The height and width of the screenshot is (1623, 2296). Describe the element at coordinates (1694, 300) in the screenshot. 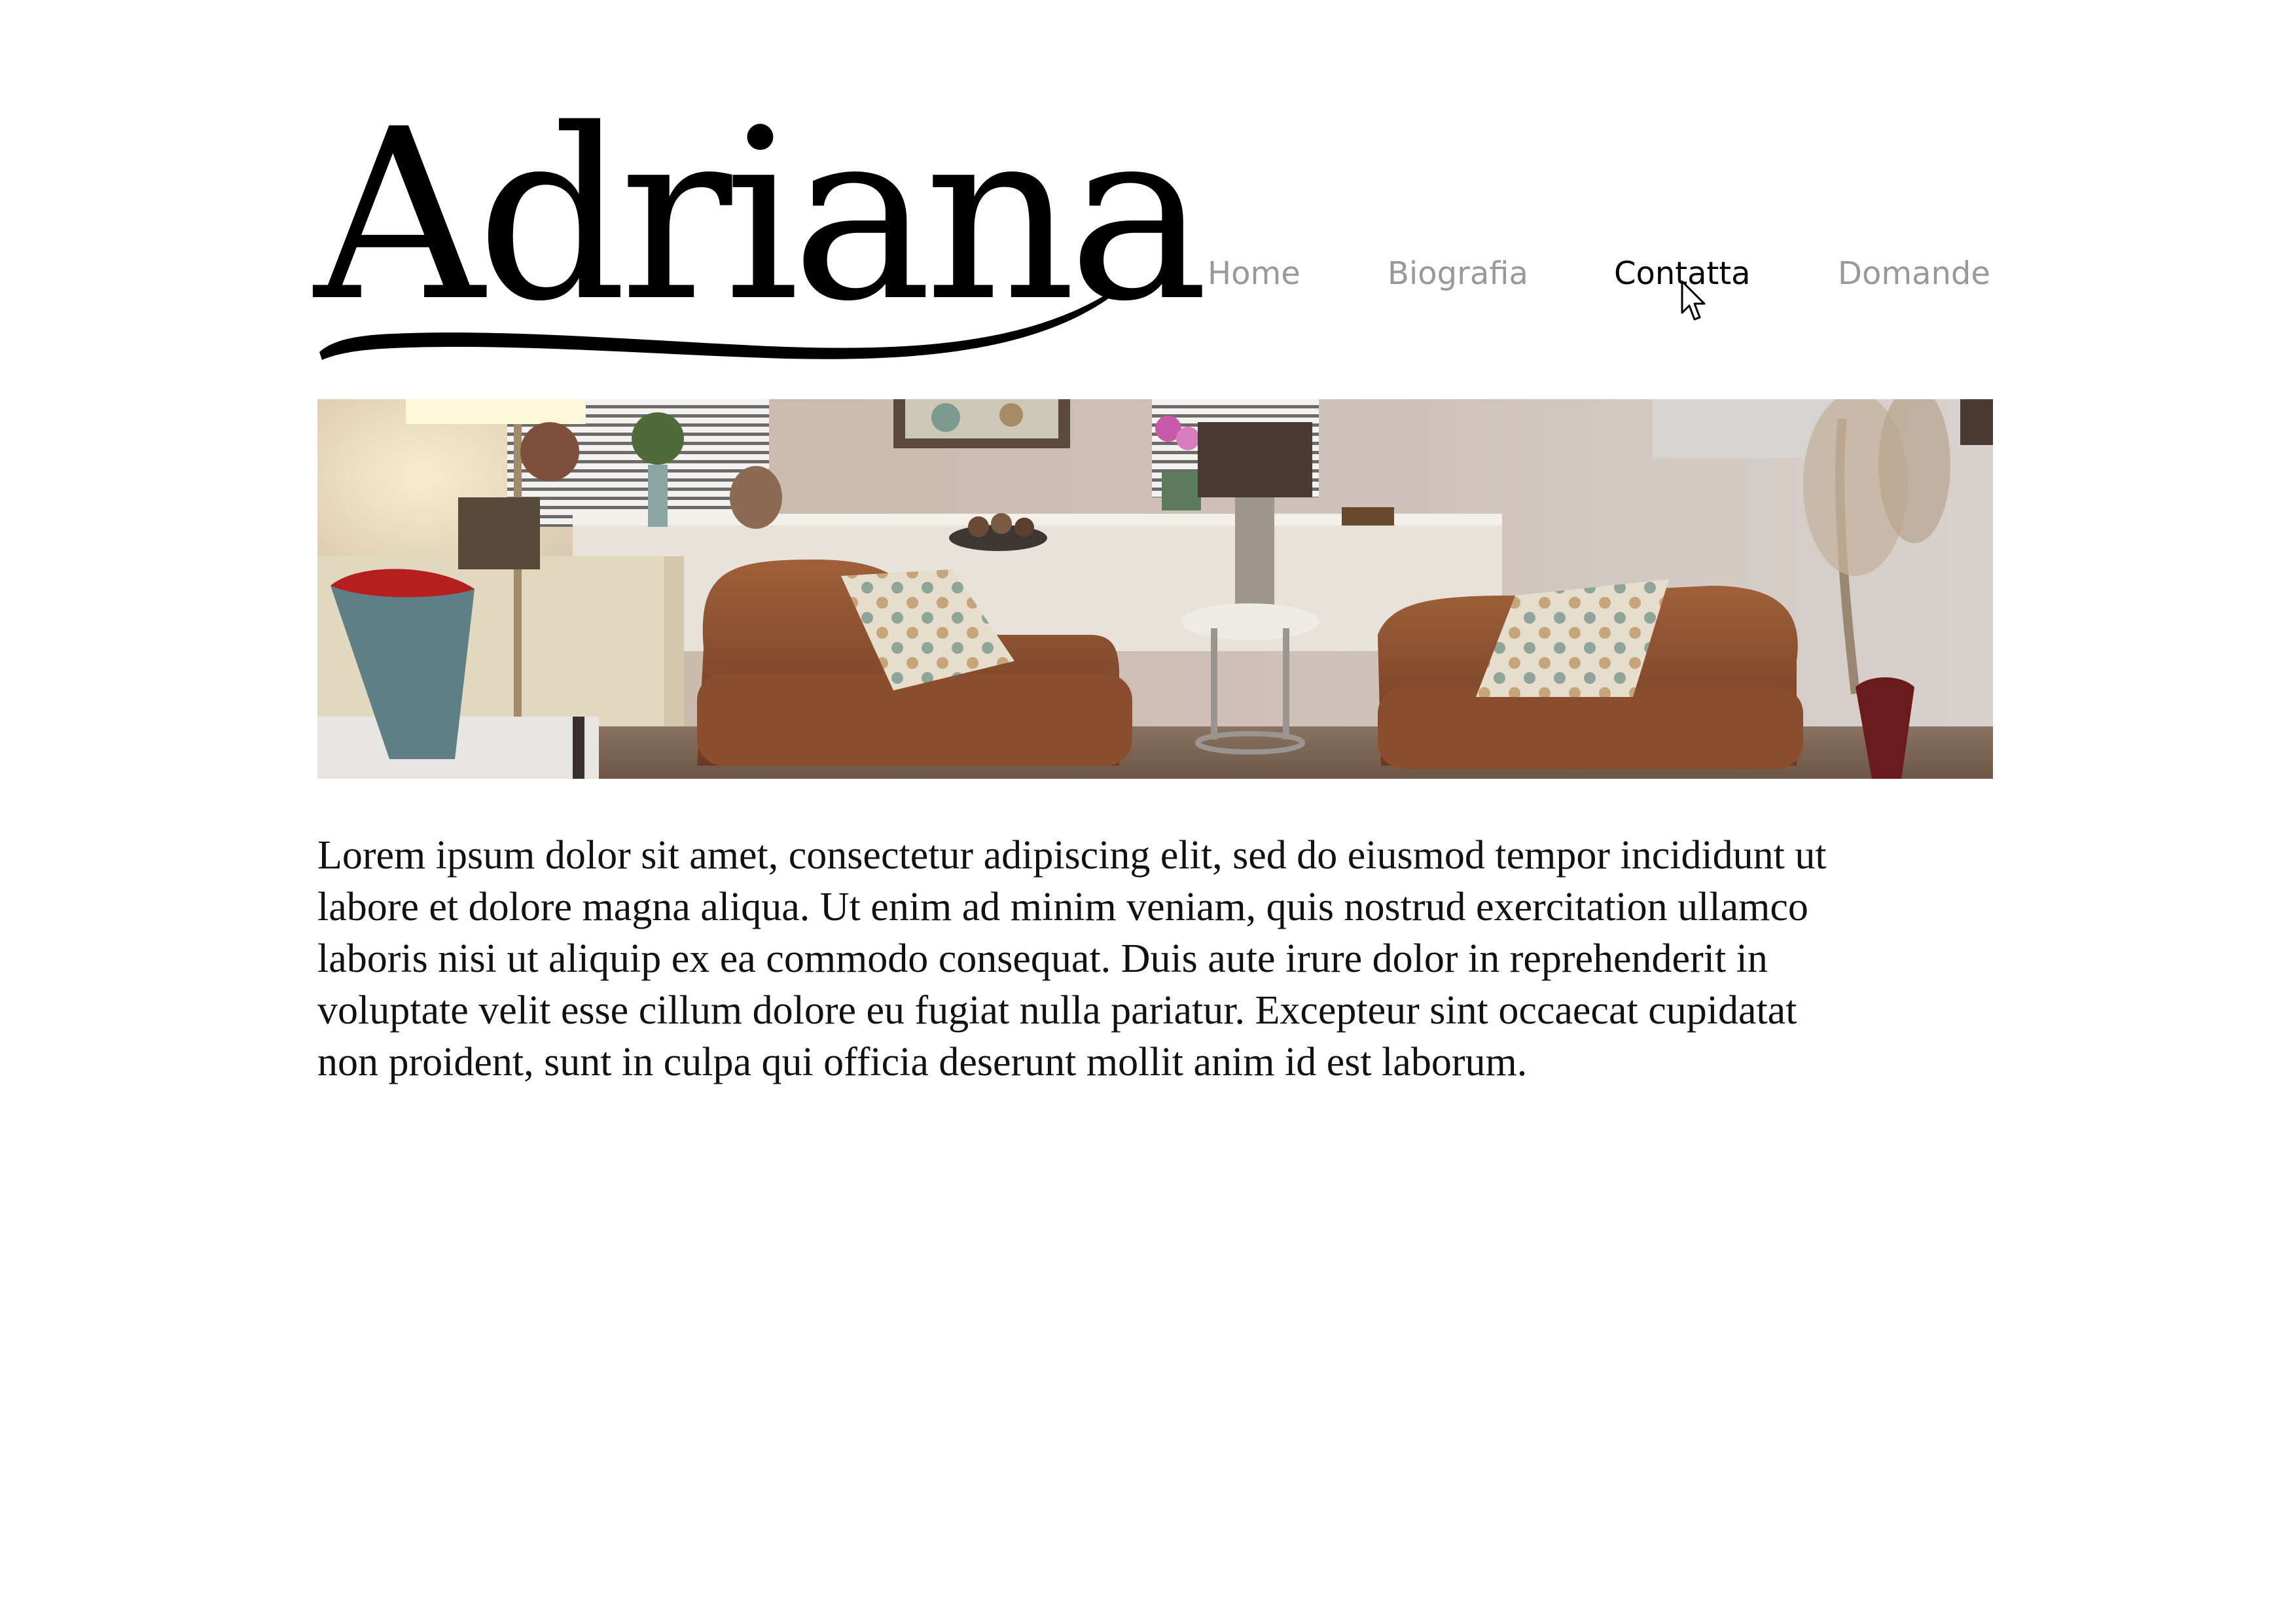

I see `mouse-pointer-icon` at that location.